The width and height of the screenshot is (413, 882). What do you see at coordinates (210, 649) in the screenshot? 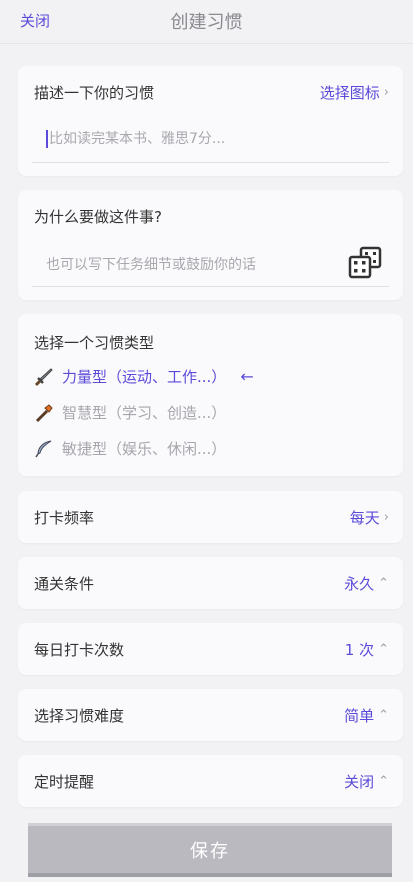
I see `daily-count-row: 每日打卡次数 1 次 ⌃` at bounding box center [210, 649].